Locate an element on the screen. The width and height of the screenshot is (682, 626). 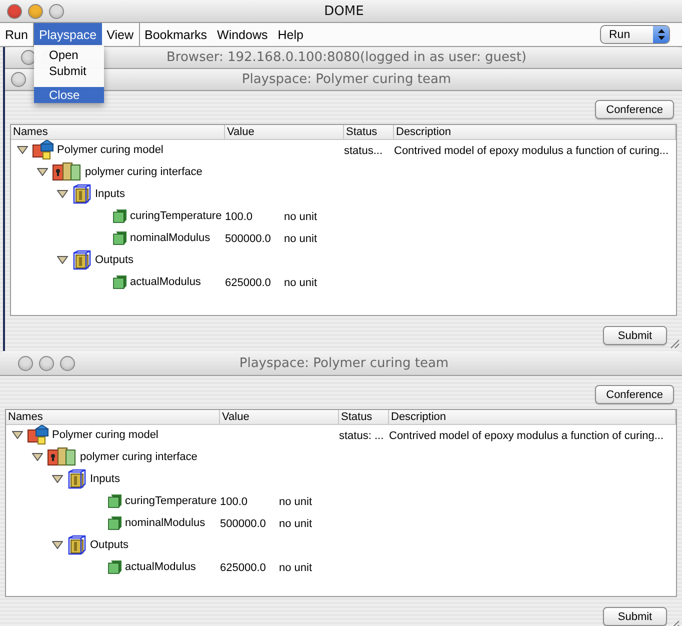
stepper-arrows-icon is located at coordinates (661, 34).